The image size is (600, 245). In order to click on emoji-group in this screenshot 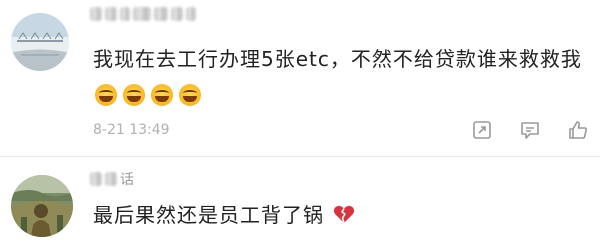, I will do `click(148, 94)`.